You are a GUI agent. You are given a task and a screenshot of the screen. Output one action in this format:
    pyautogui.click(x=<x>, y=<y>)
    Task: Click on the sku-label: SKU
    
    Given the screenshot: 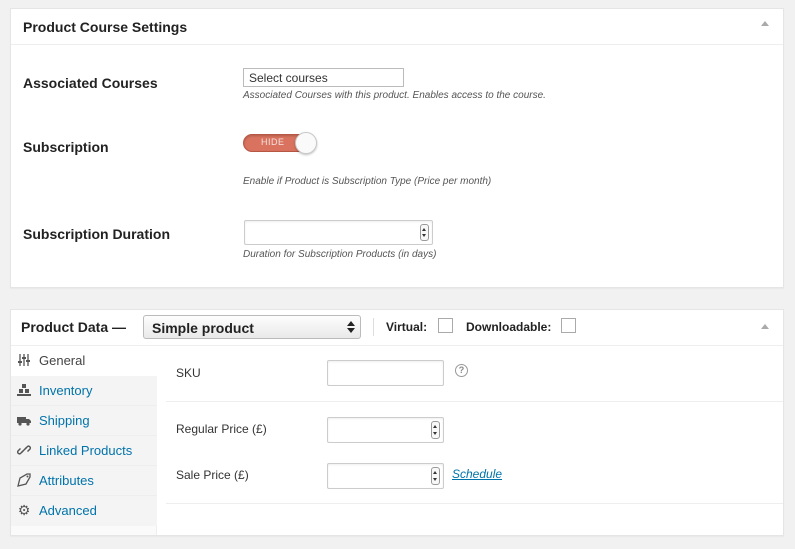 What is the action you would take?
    pyautogui.click(x=188, y=373)
    